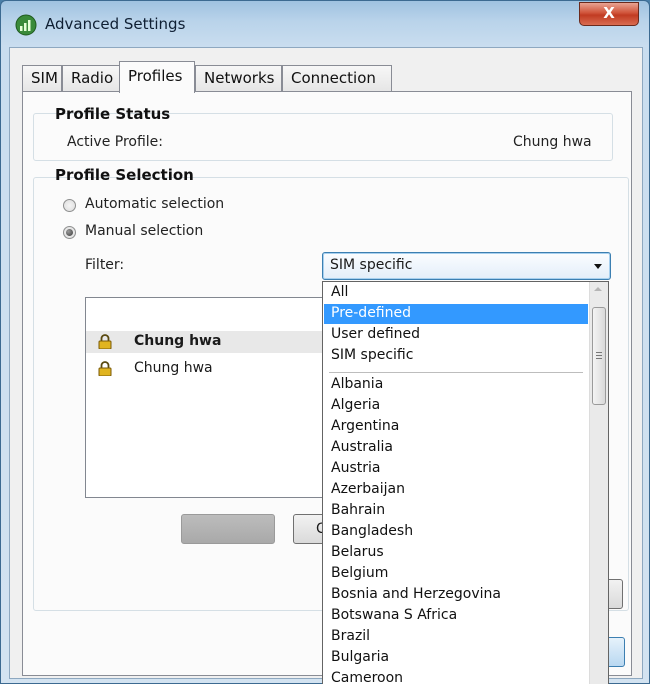  What do you see at coordinates (456, 448) in the screenshot?
I see `dropdown-option-country: Australia` at bounding box center [456, 448].